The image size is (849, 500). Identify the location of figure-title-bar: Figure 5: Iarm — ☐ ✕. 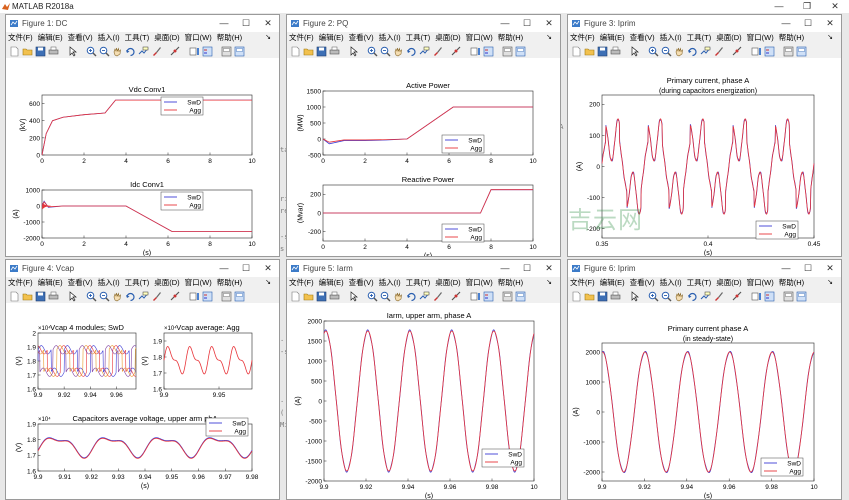
(423, 268).